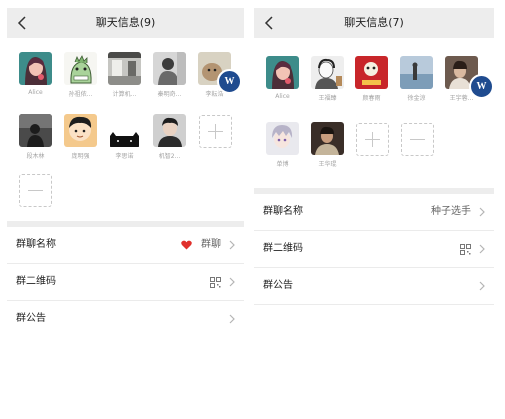 The height and width of the screenshot is (419, 505). What do you see at coordinates (451, 211) in the screenshot?
I see `group-name-value: 种子选手` at bounding box center [451, 211].